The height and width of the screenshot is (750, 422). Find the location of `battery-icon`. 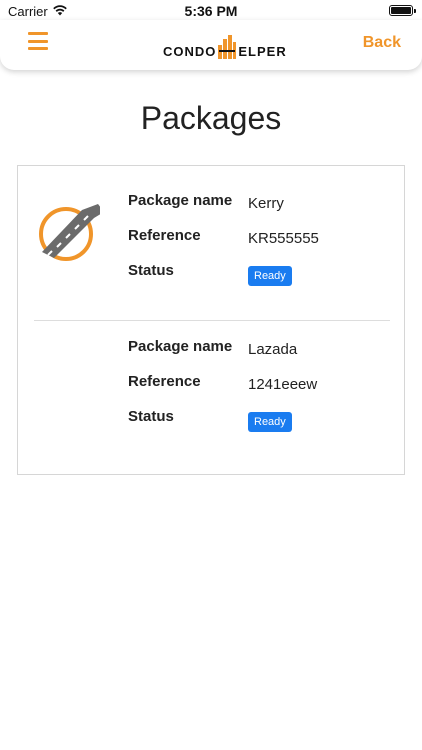

battery-icon is located at coordinates (402, 10).